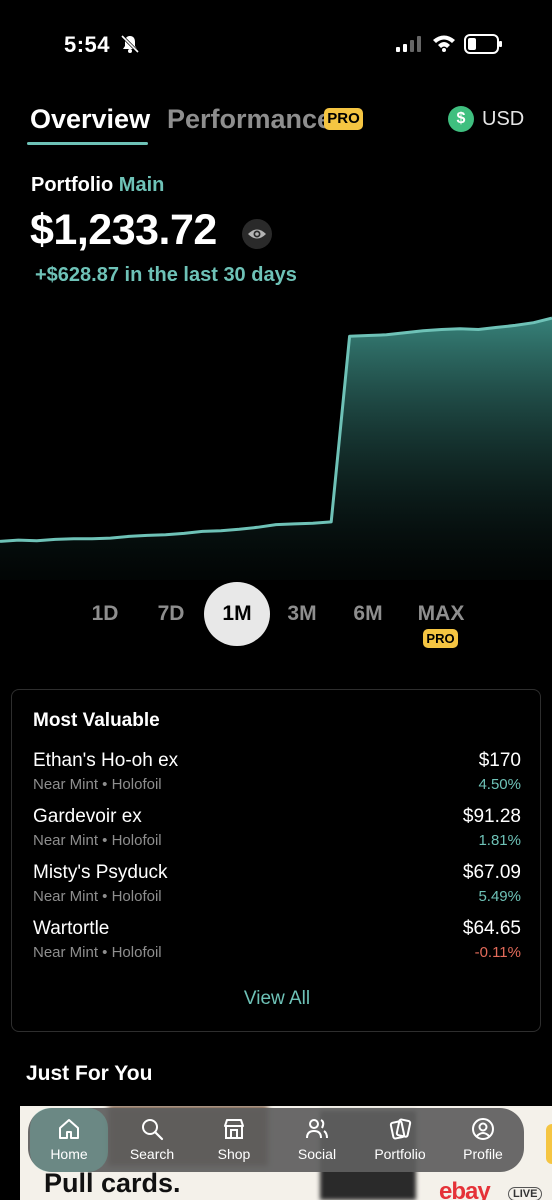 The height and width of the screenshot is (1200, 552). Describe the element at coordinates (69, 1129) in the screenshot. I see `home-icon` at that location.